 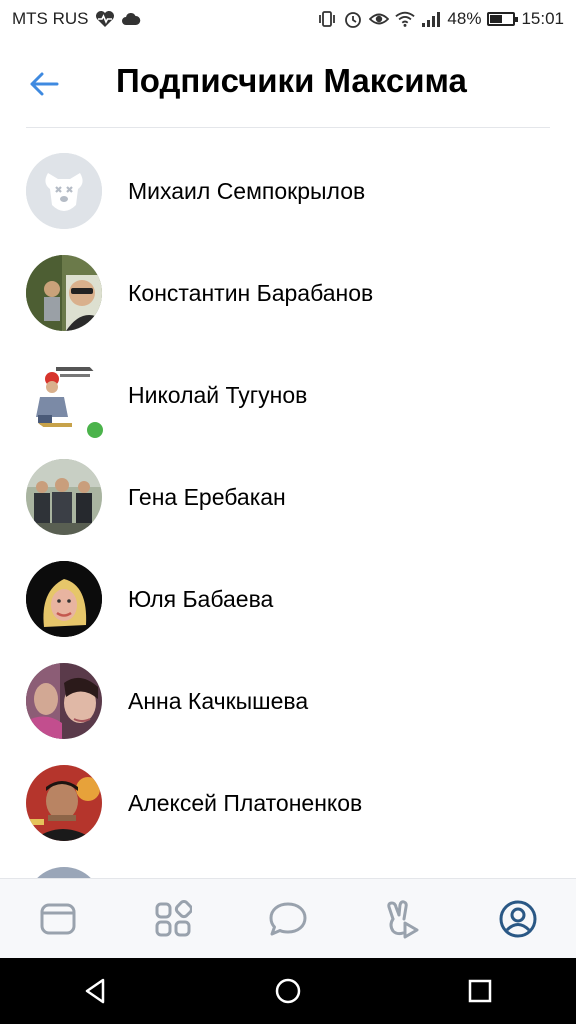 I want to click on recents-square-icon, so click(x=480, y=991).